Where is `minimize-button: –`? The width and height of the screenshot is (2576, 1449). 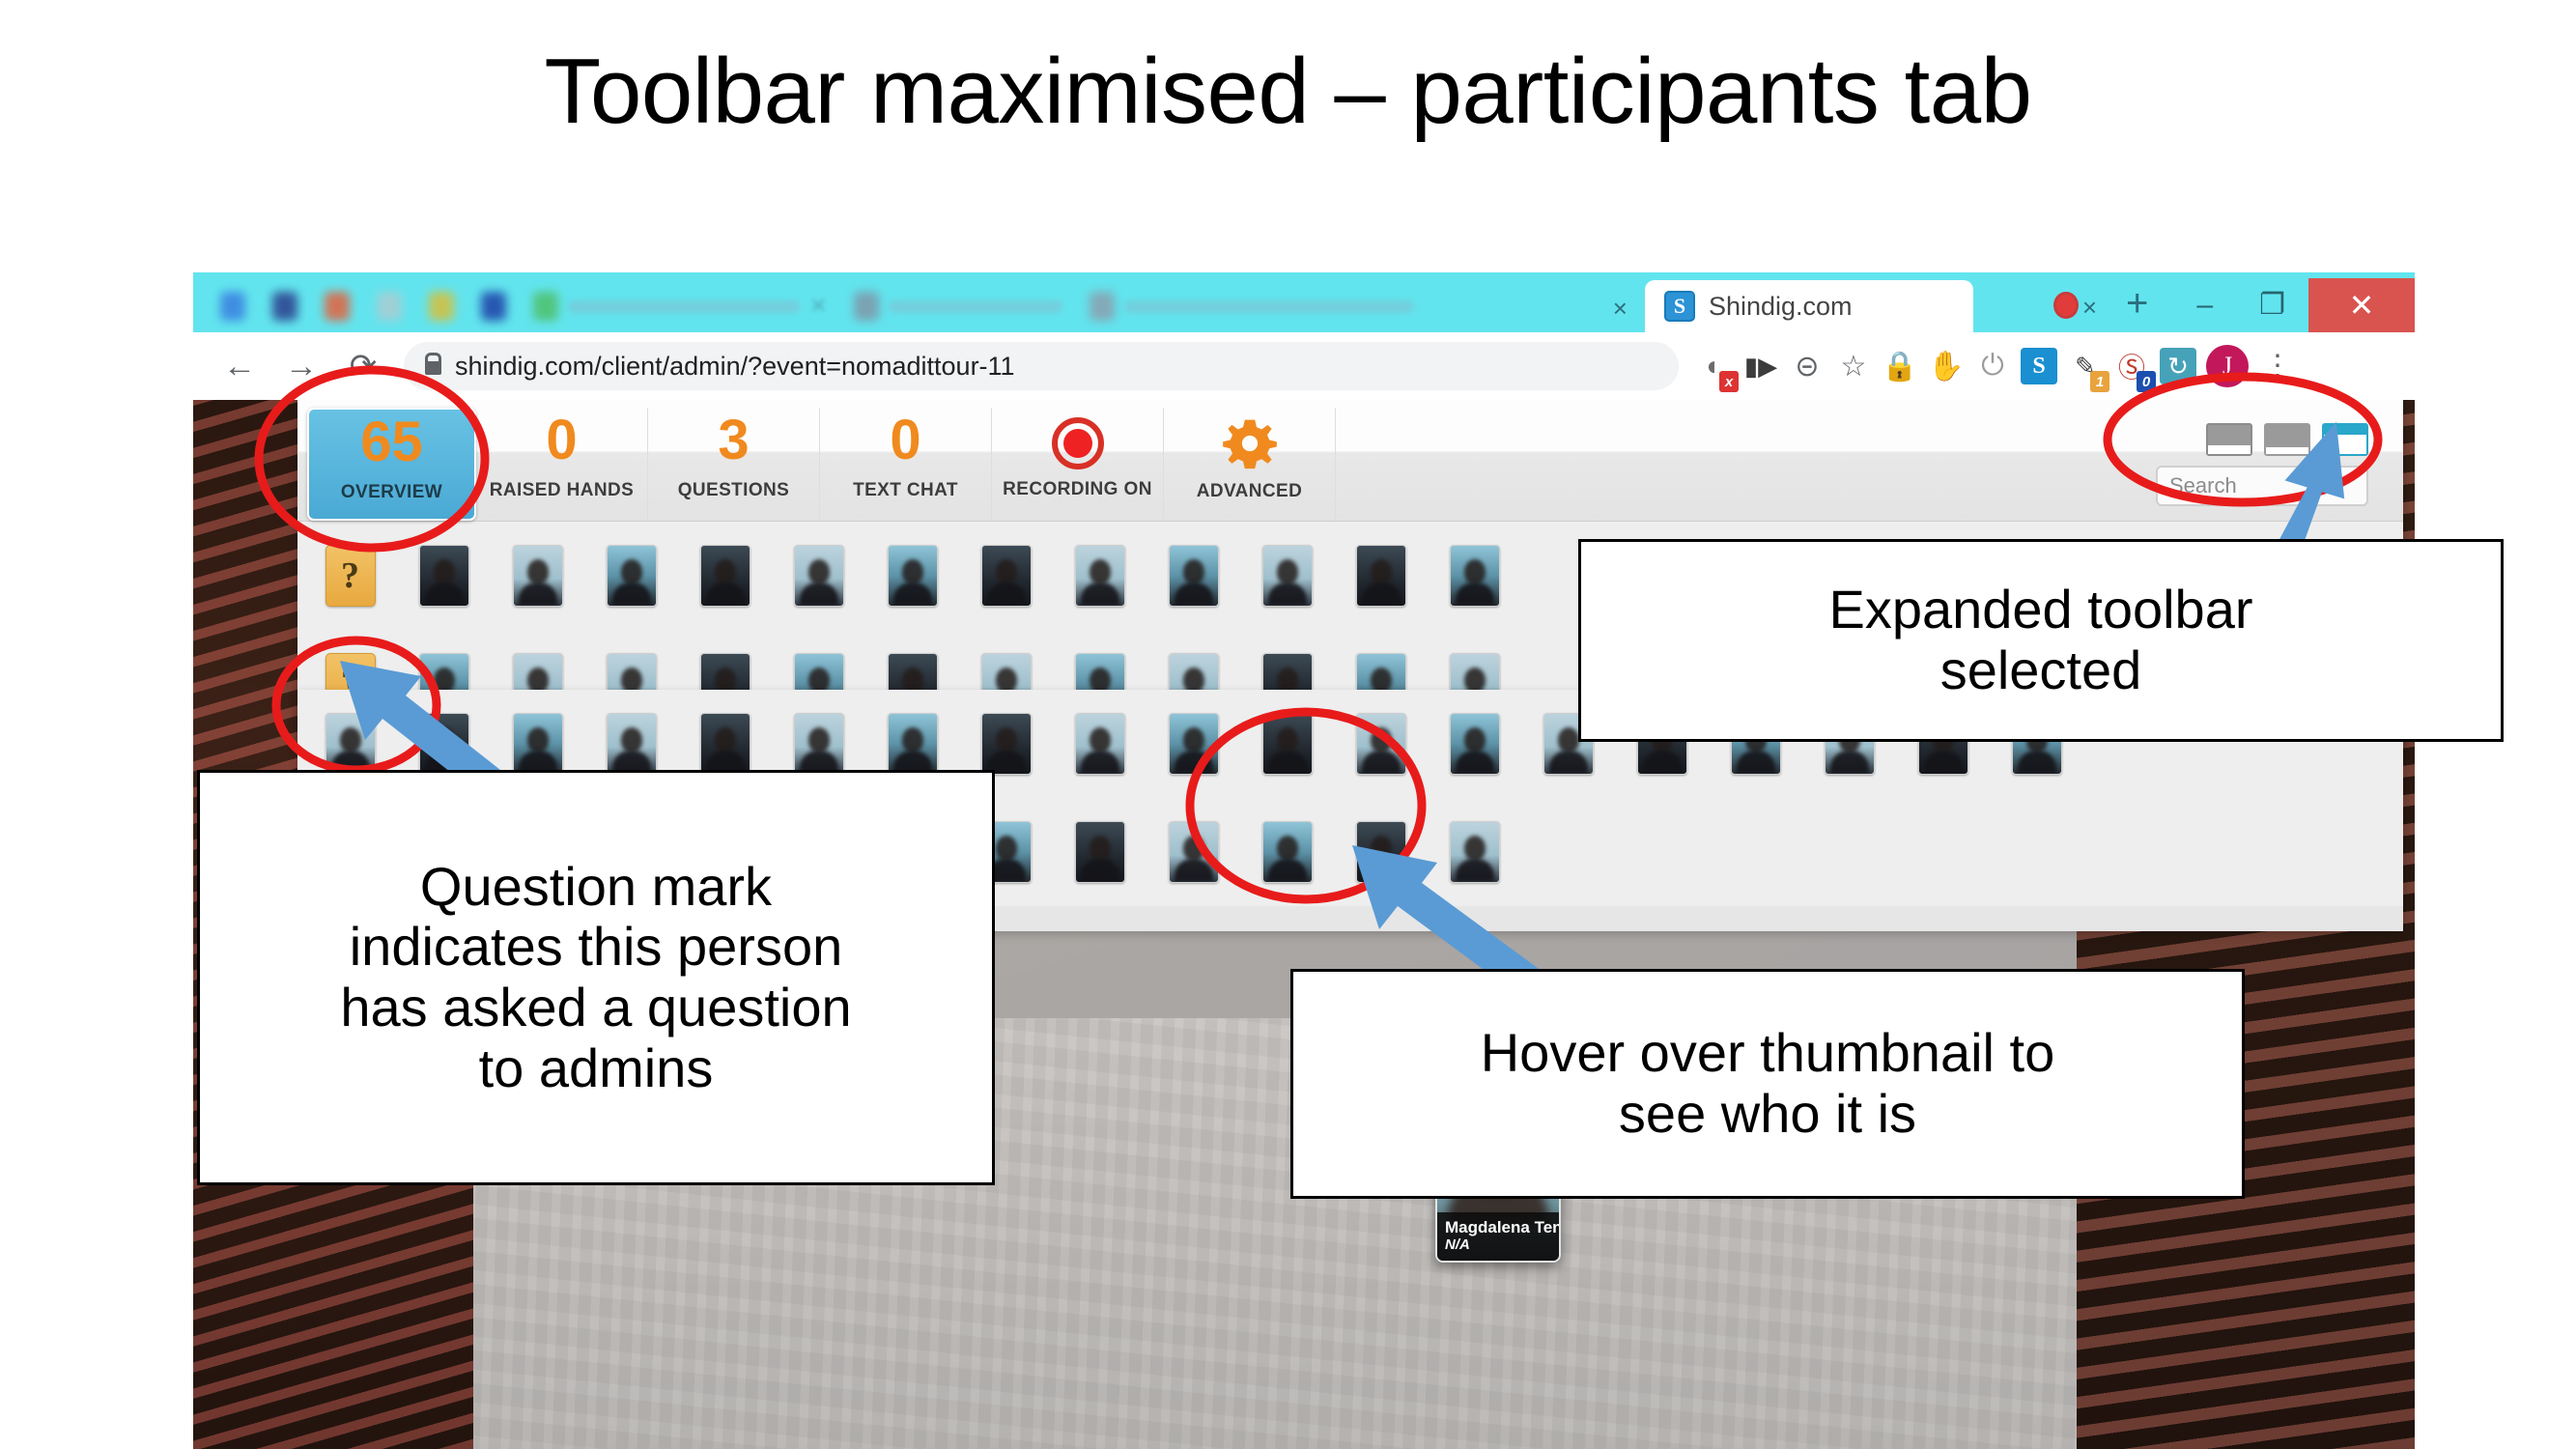
minimize-button: – is located at coordinates (2204, 305).